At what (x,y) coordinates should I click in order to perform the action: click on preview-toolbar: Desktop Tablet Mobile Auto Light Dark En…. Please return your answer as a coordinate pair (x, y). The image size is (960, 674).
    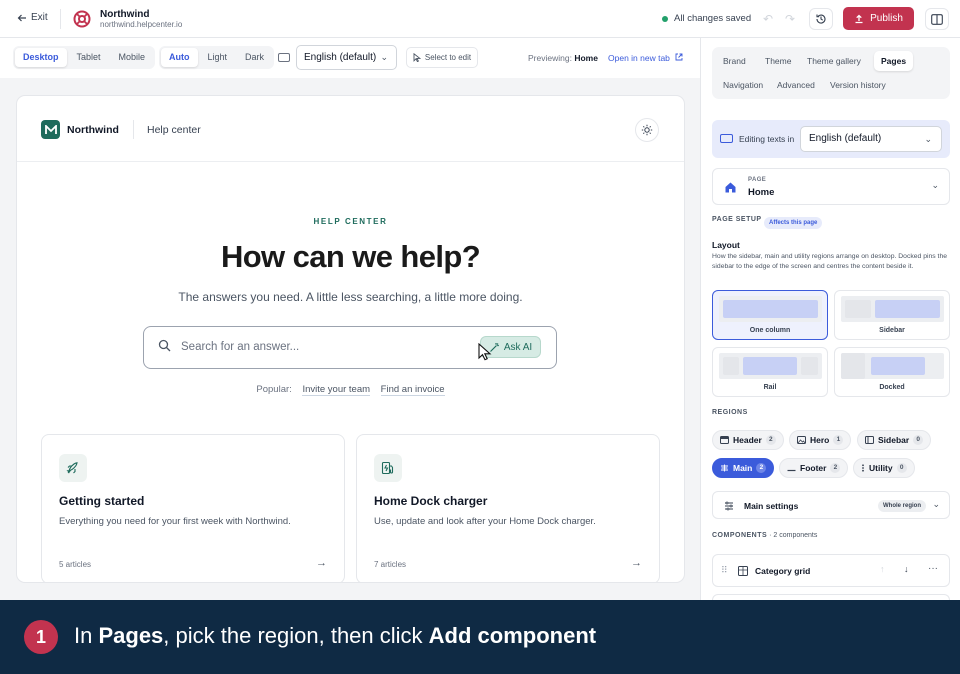
    Looking at the image, I should click on (350, 58).